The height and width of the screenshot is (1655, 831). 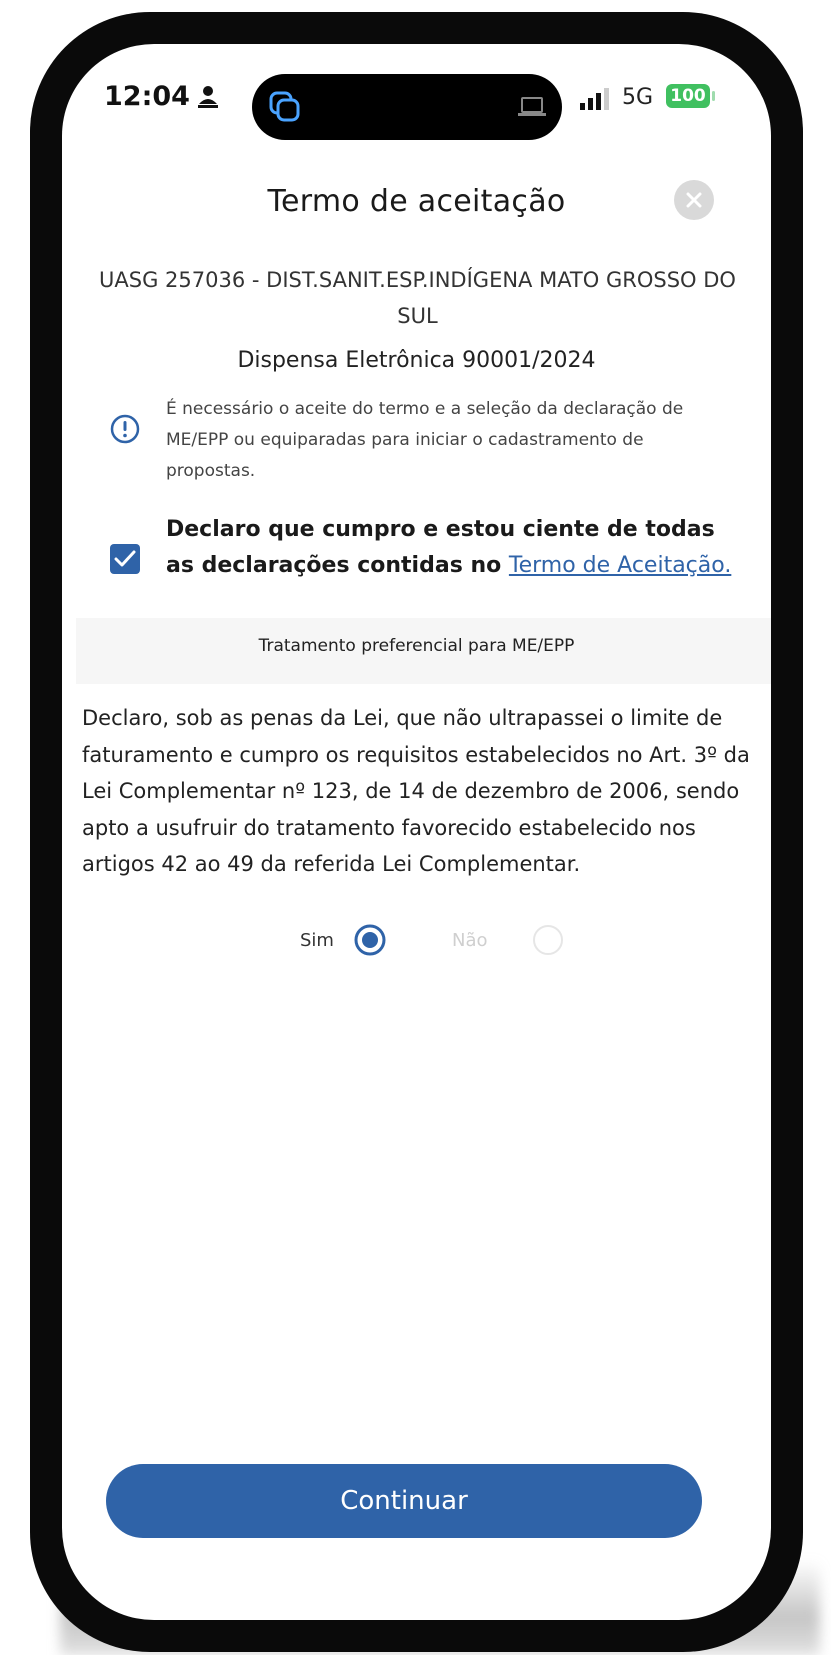 I want to click on close-icon, so click(x=694, y=200).